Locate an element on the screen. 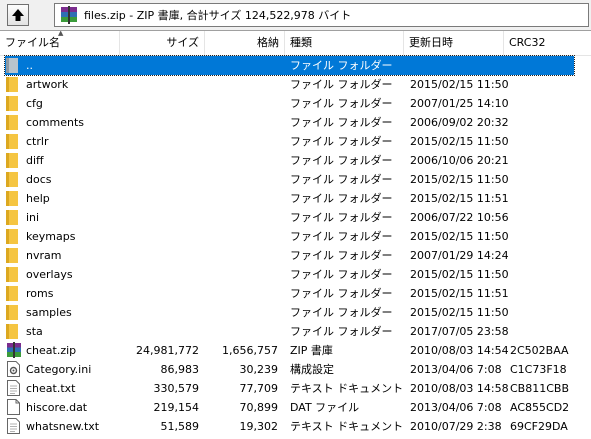 The width and height of the screenshot is (591, 439). table-row: keymaps ファイル フォルダー 2015/02/15 11:50 is located at coordinates (295, 236).